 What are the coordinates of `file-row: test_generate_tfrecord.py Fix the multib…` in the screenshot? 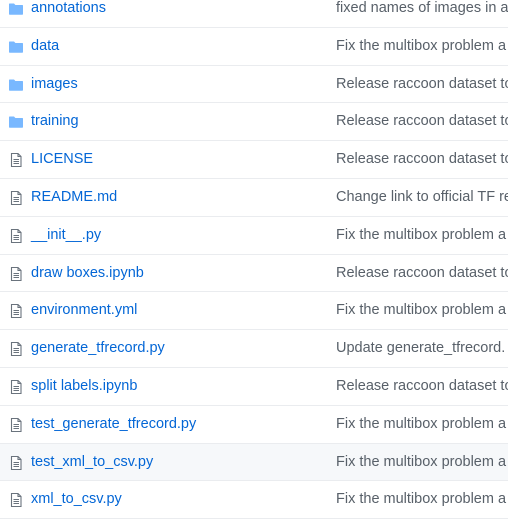 It's located at (254, 424).